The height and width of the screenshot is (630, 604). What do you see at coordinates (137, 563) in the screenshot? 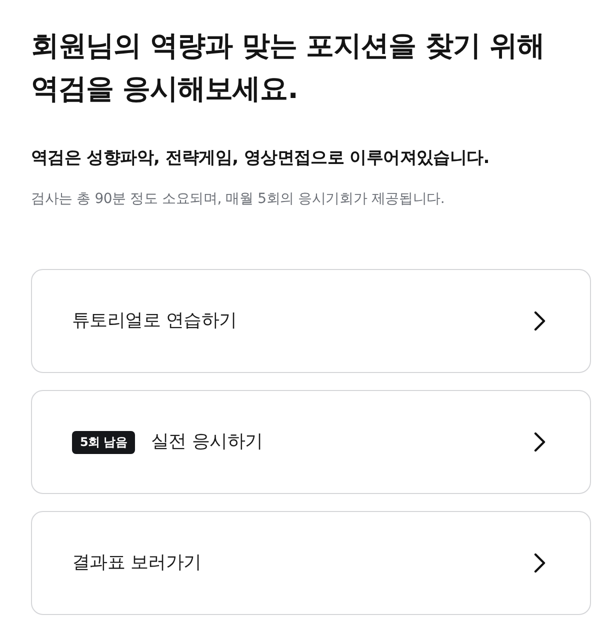
I see `menu-item-label: 결과표 보러가기` at bounding box center [137, 563].